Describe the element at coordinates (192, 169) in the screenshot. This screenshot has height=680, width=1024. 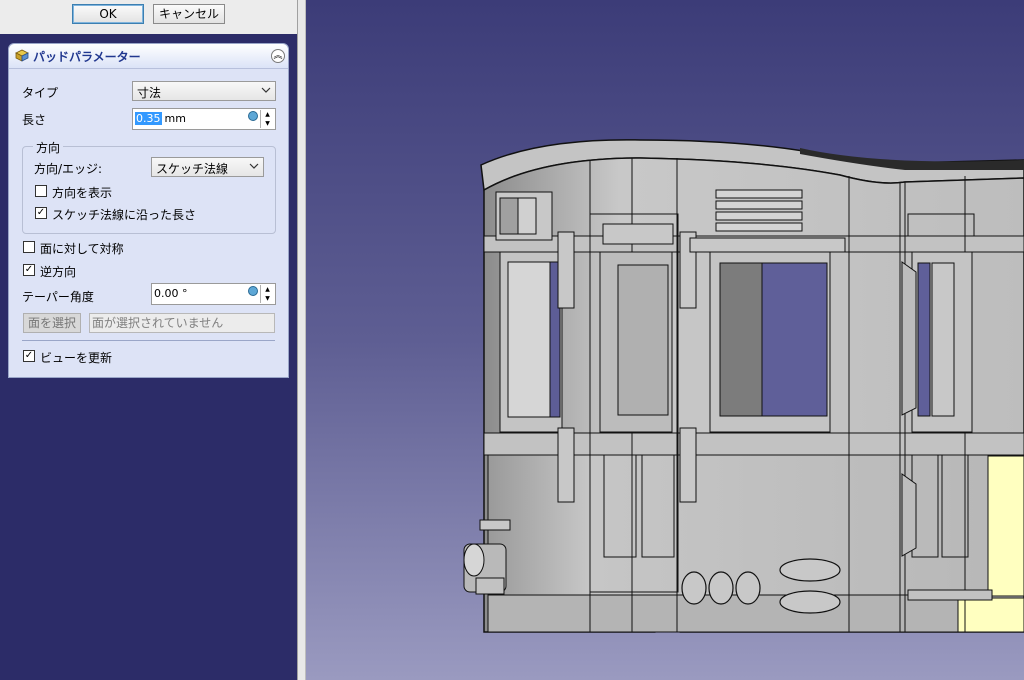
I see `direction-edge-value: スケッチ法線` at that location.